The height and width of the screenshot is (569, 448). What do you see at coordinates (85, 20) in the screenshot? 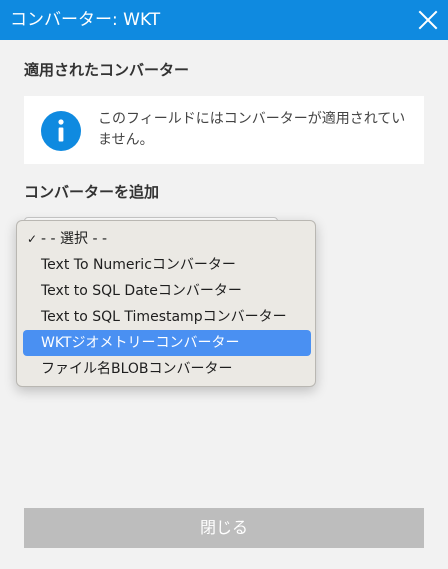
I see `dialog-title: コンバーター: WKT` at bounding box center [85, 20].